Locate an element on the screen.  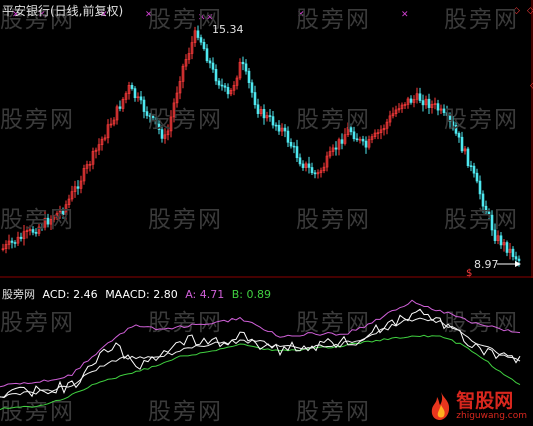
logo-text: 智股网 is located at coordinates (485, 401).